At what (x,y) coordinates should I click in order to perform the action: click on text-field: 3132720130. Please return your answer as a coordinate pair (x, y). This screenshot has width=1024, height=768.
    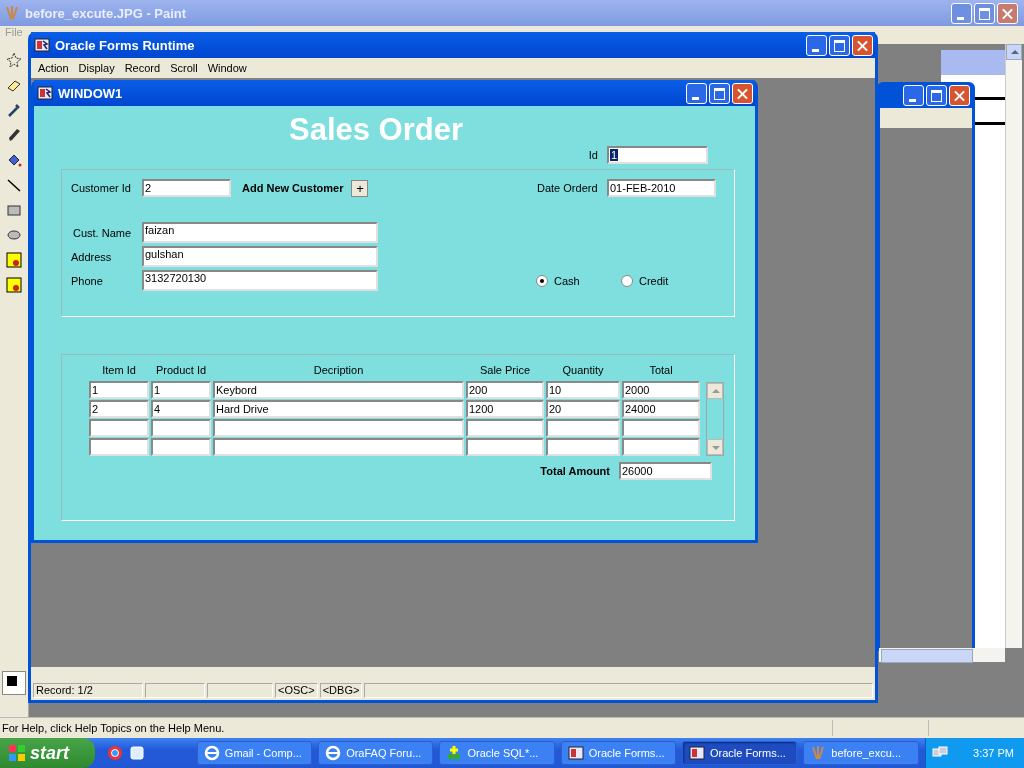
    Looking at the image, I should click on (260, 280).